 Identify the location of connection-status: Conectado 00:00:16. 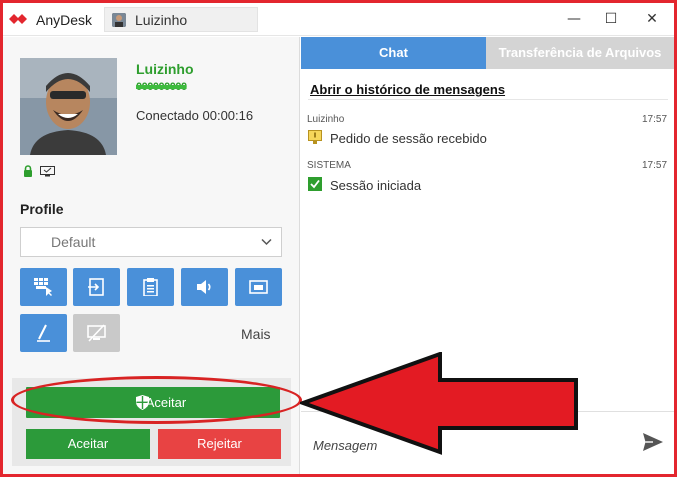
(195, 115).